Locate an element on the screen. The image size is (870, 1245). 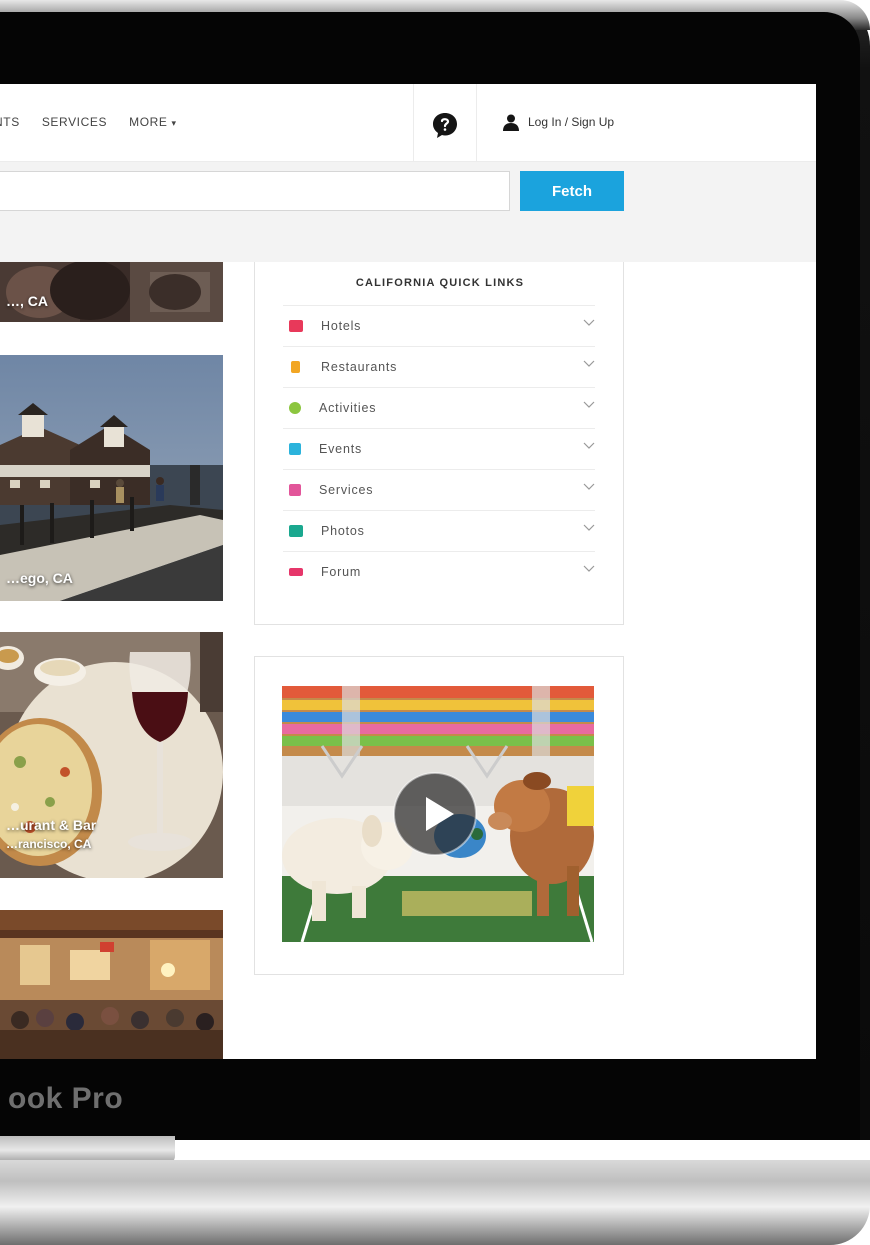
quick-link-label: Forum is located at coordinates (341, 572).